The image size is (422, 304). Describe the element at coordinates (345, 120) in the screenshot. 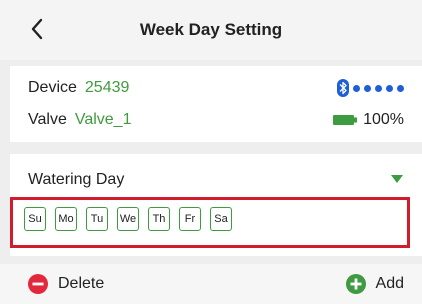

I see `battery-full-icon` at that location.